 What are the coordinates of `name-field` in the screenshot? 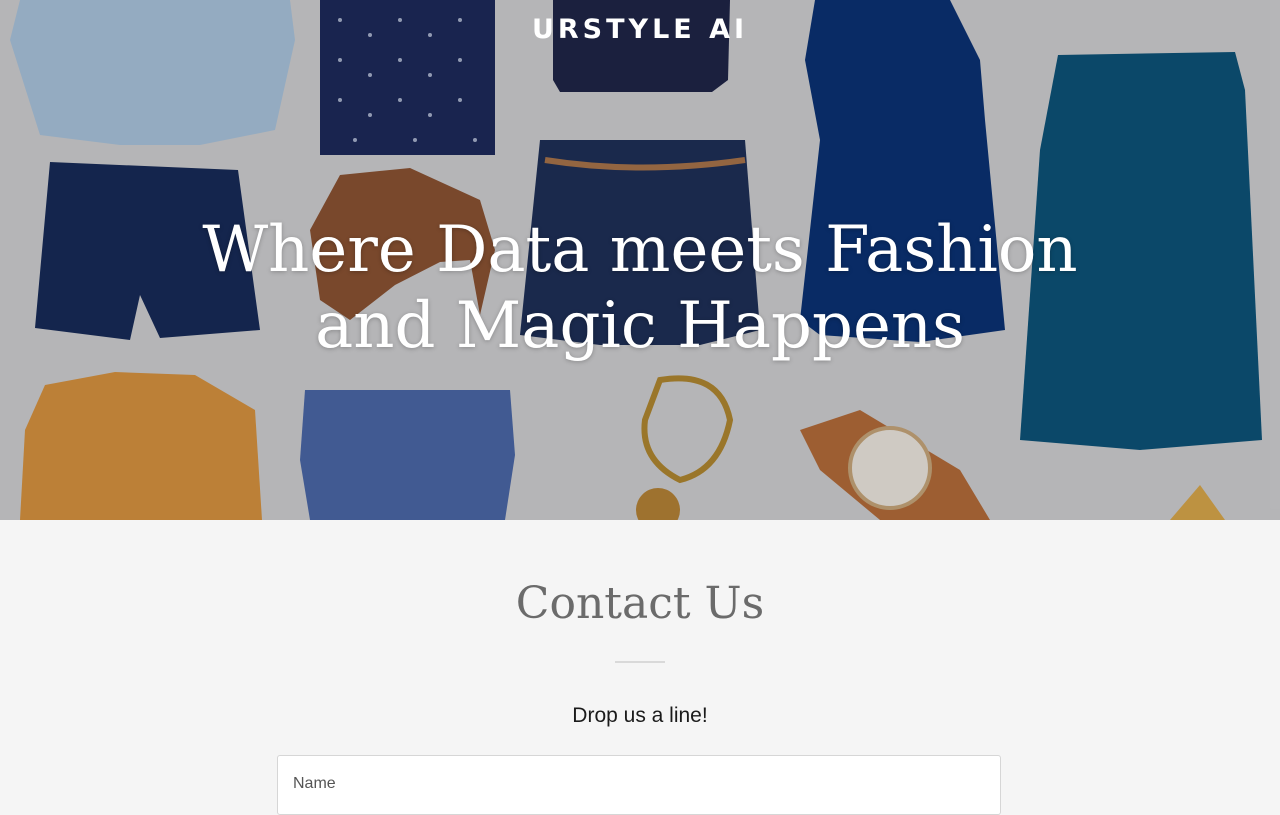 It's located at (639, 784).